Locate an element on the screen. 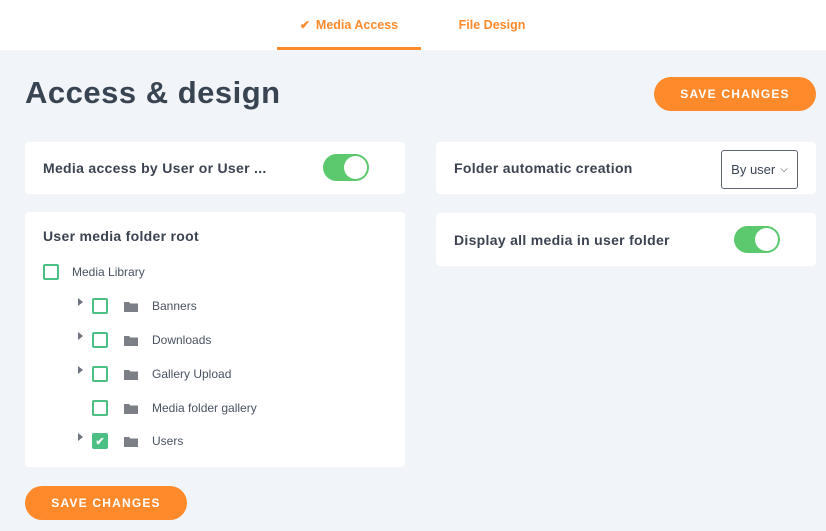  tab-label: File Design is located at coordinates (492, 25).